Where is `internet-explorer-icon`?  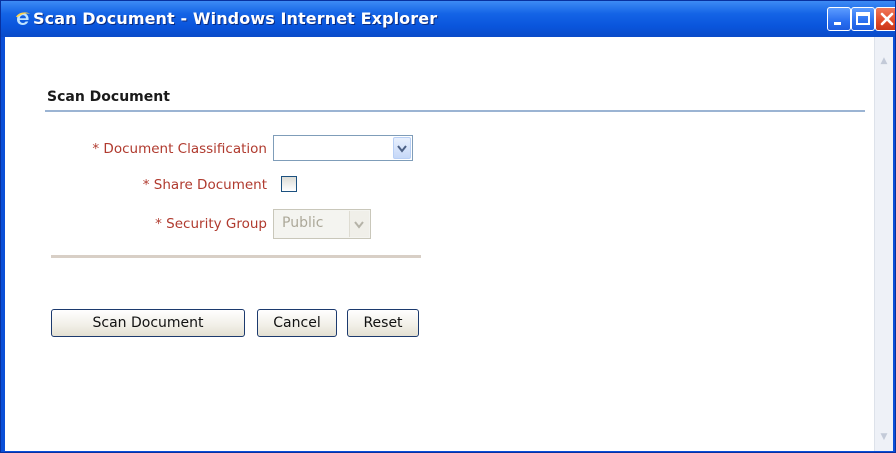 internet-explorer-icon is located at coordinates (23, 19).